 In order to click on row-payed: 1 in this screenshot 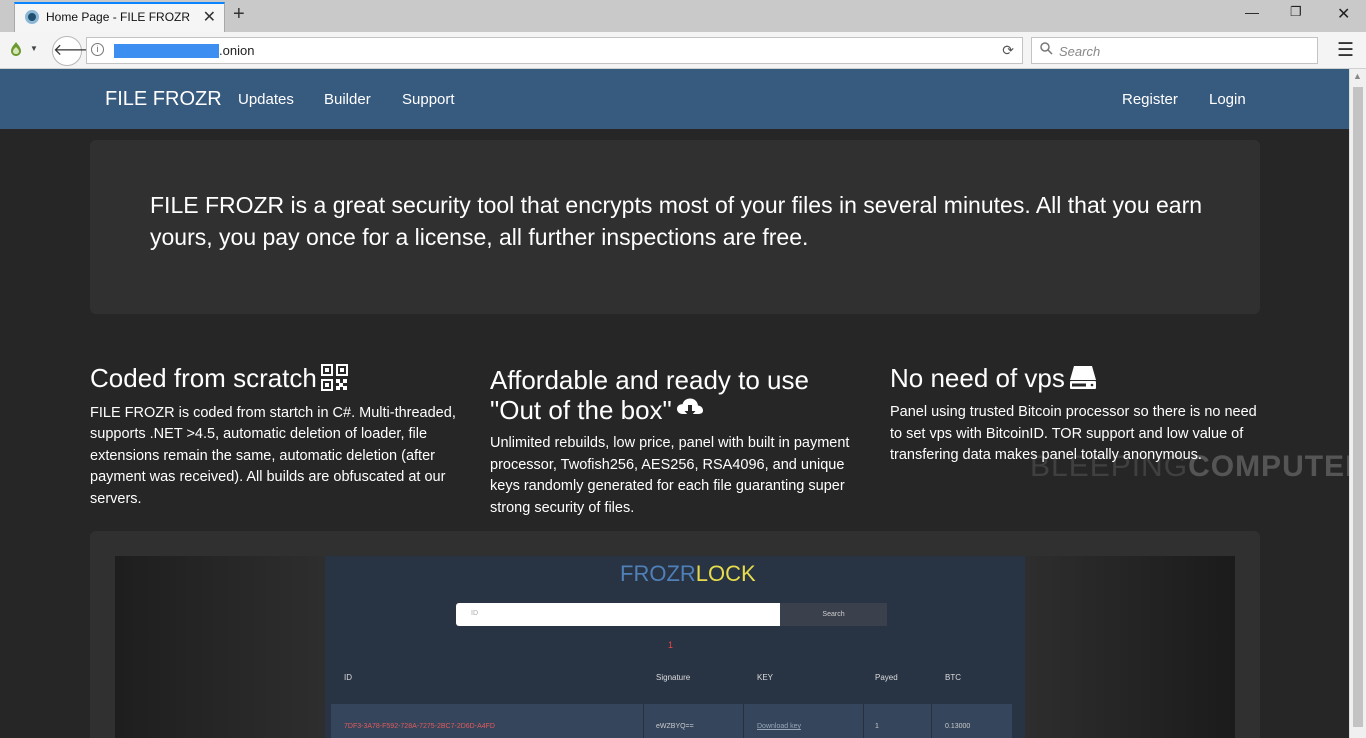, I will do `click(877, 726)`.